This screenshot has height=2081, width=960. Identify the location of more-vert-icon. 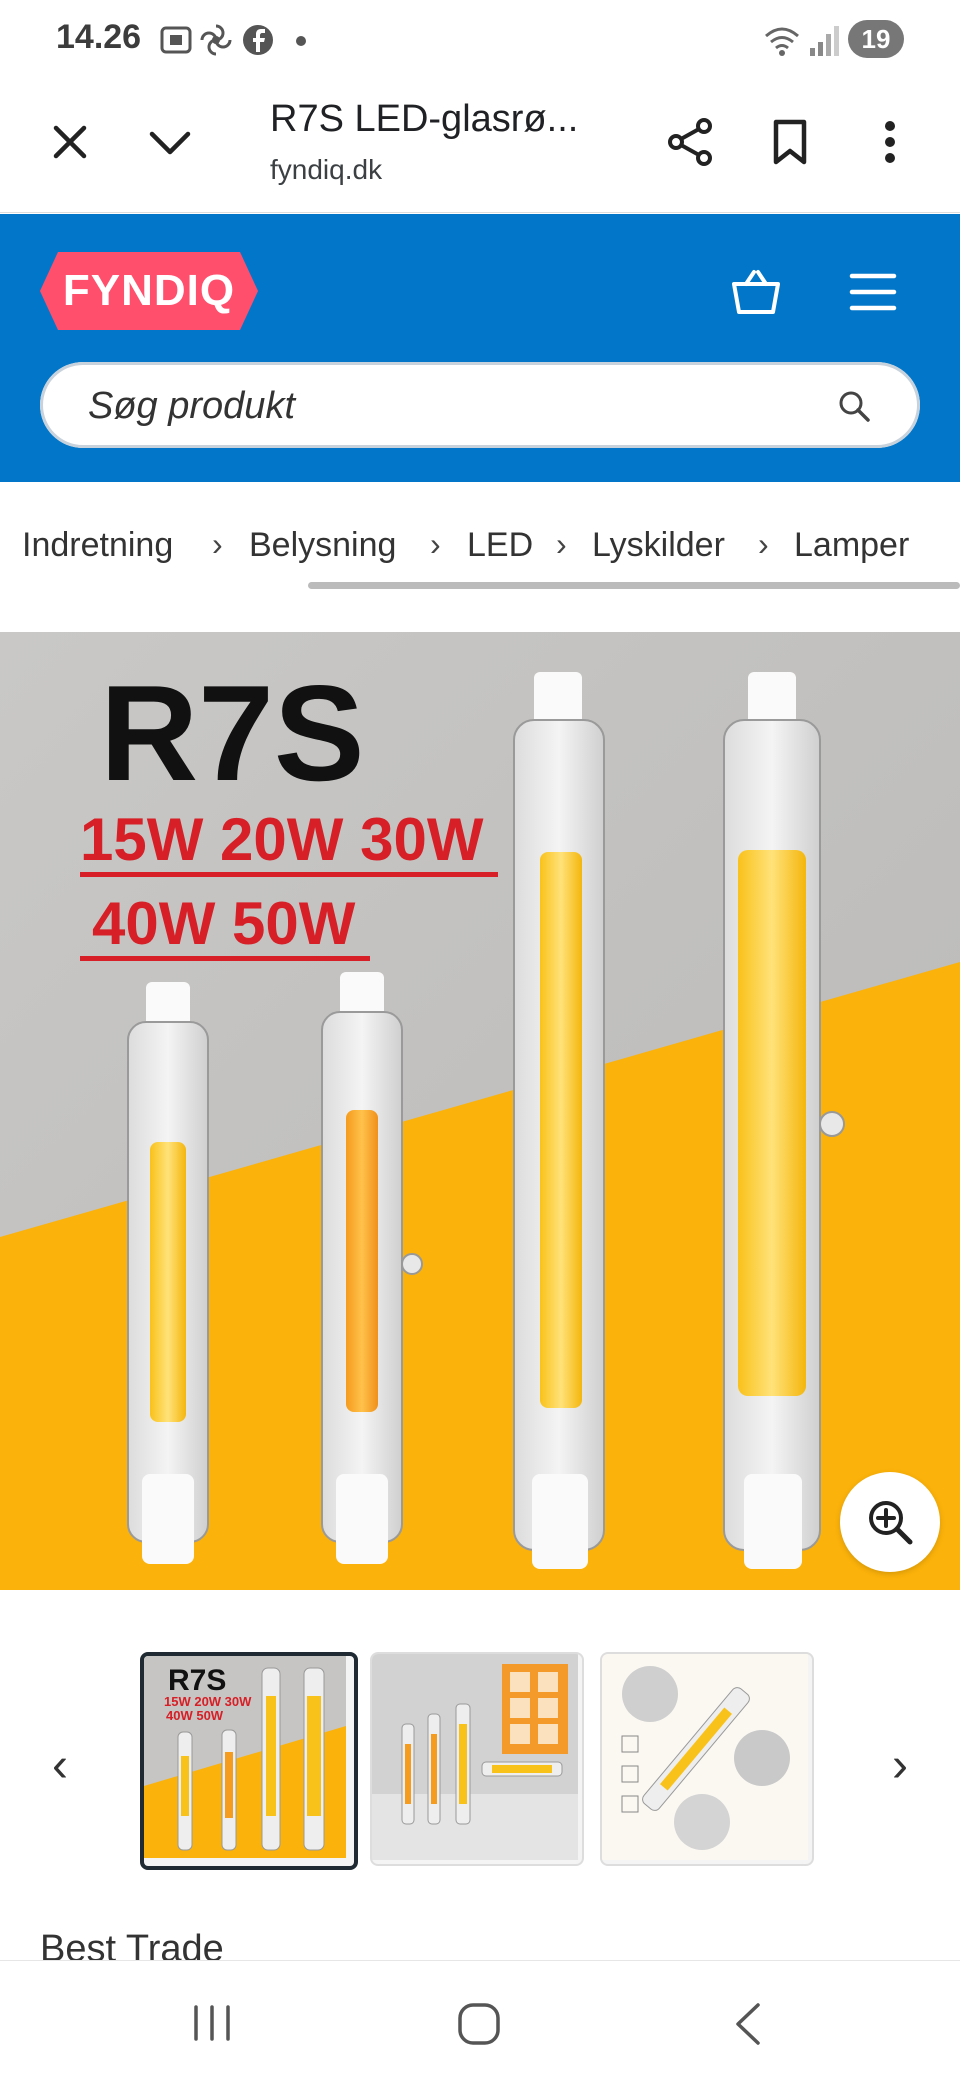
(890, 142).